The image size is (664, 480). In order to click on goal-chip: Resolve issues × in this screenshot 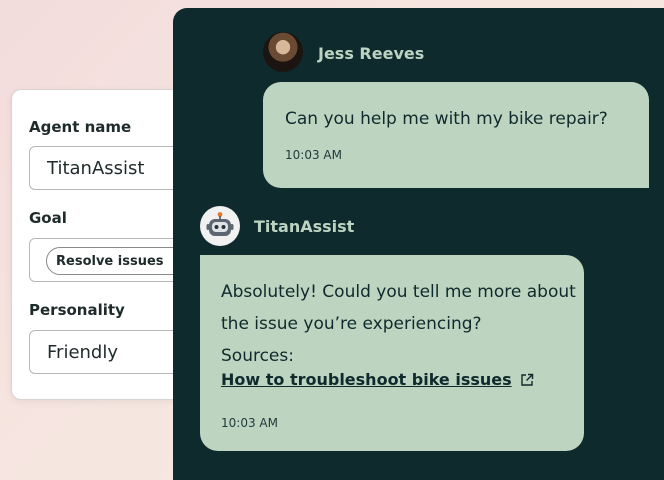, I will do `click(119, 261)`.